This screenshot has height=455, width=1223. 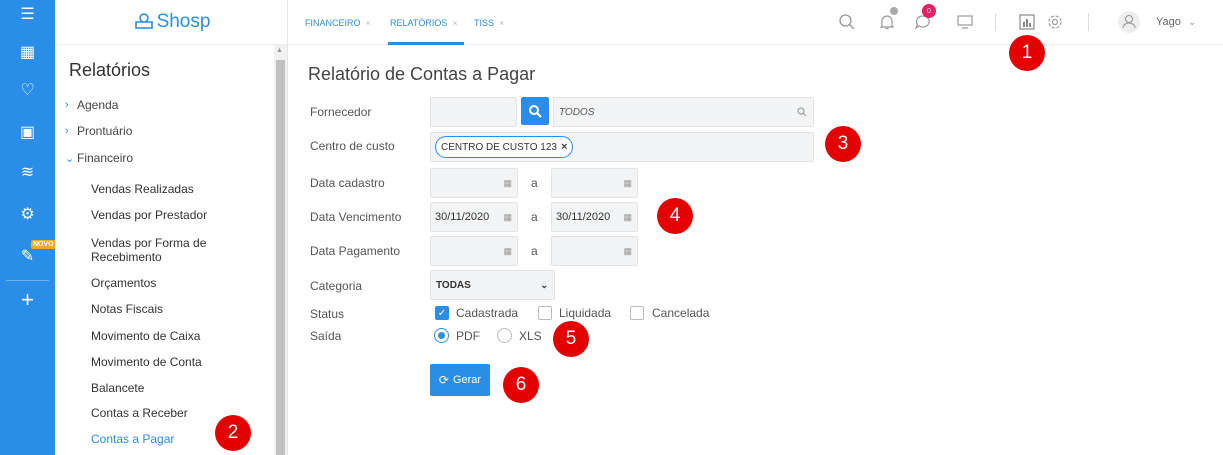 I want to click on novo-badge: NOVO, so click(x=43, y=244).